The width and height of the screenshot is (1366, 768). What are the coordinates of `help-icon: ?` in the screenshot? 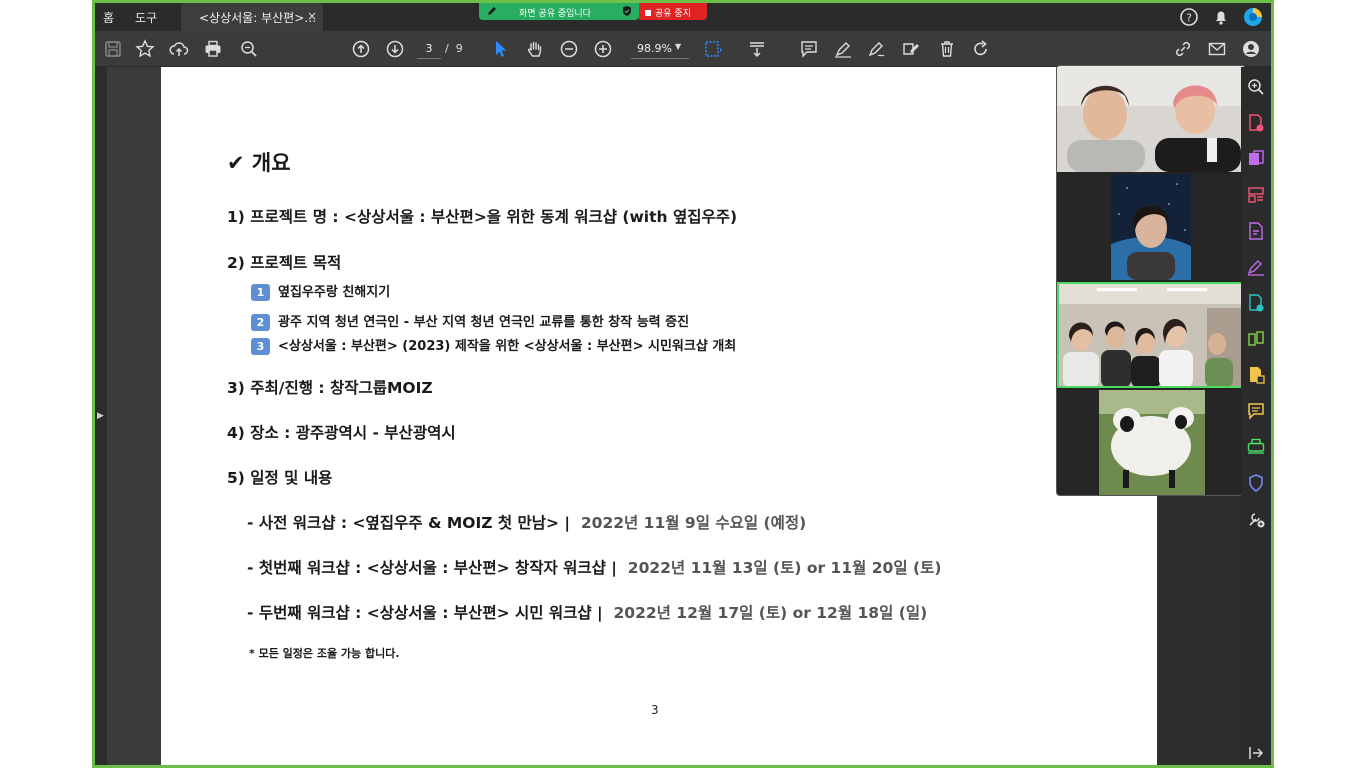 It's located at (1189, 17).